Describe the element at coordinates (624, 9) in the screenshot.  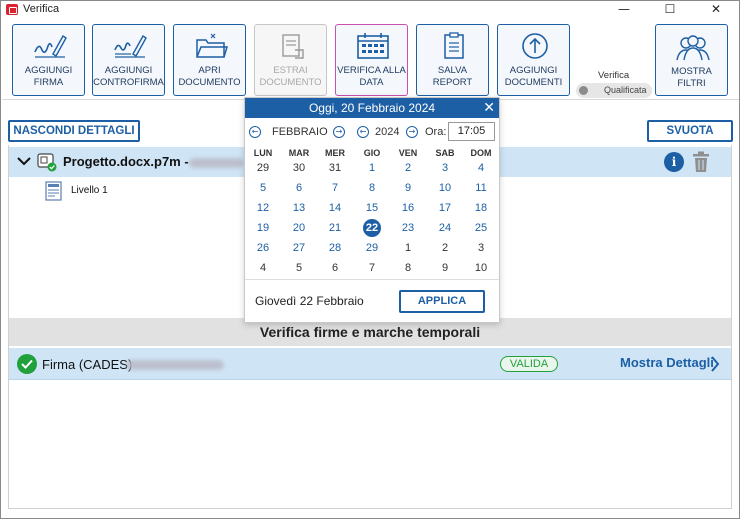
I see `minimize-button: —` at that location.